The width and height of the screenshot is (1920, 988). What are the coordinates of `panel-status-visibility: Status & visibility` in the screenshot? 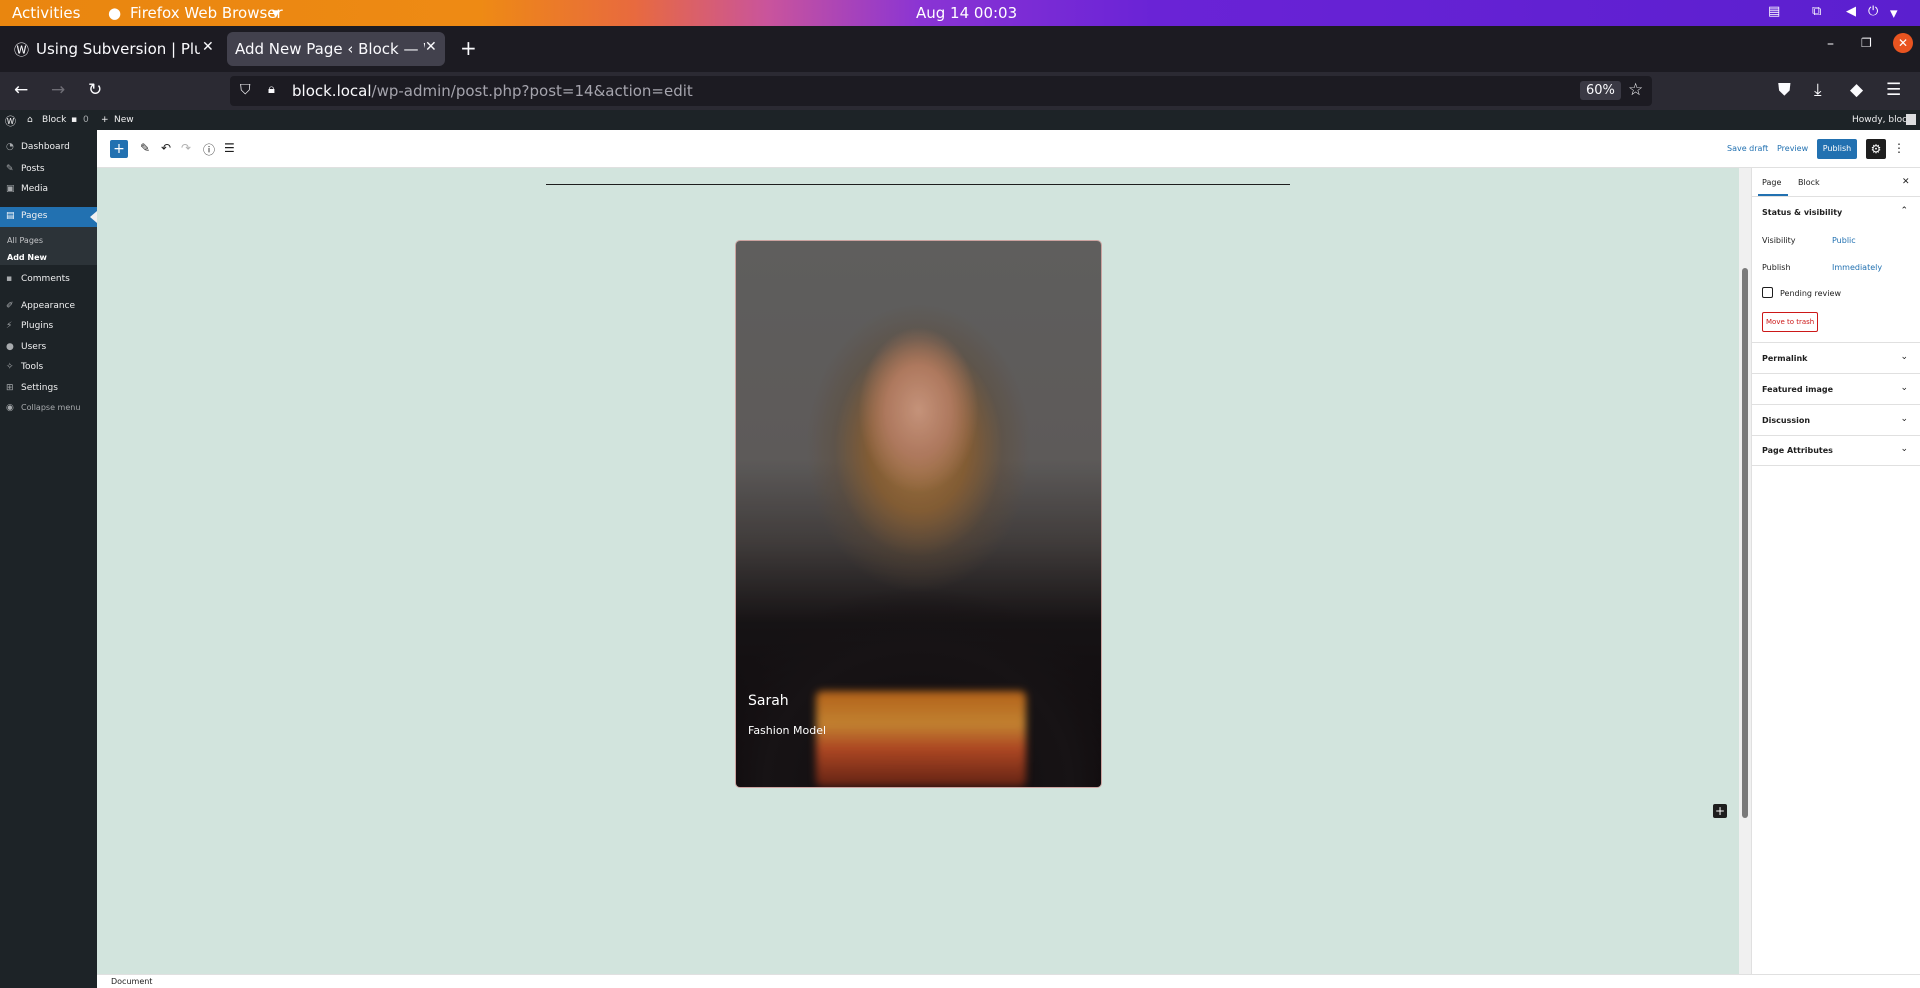 It's located at (1802, 212).